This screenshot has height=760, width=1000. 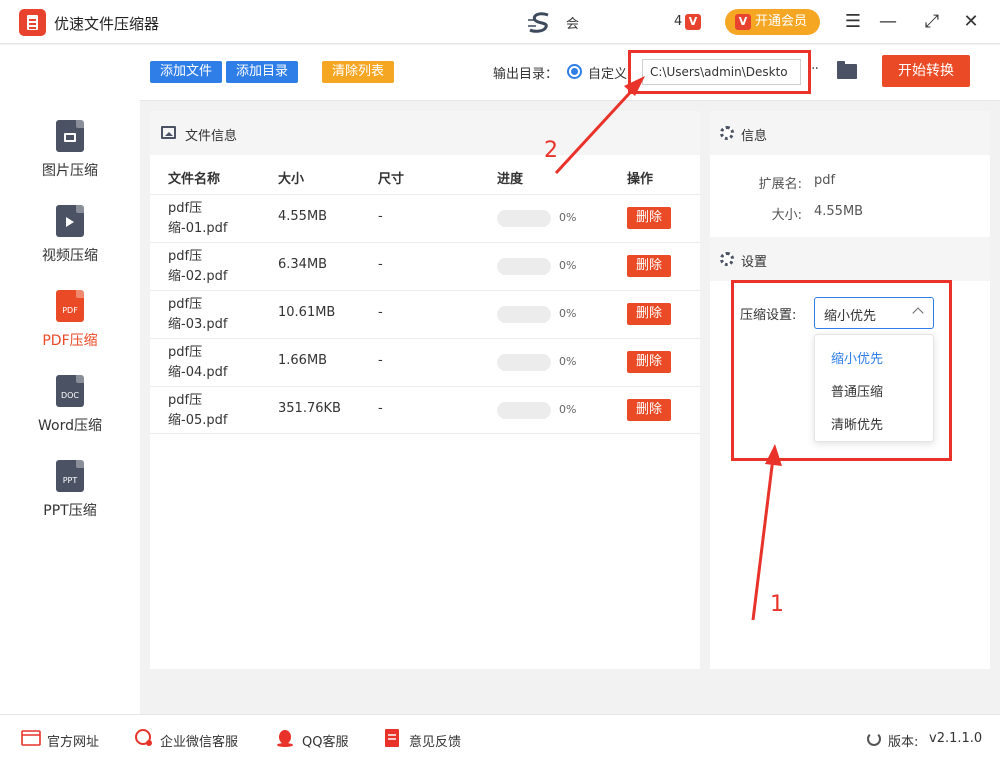 What do you see at coordinates (574, 71) in the screenshot?
I see `custom-dir-radio` at bounding box center [574, 71].